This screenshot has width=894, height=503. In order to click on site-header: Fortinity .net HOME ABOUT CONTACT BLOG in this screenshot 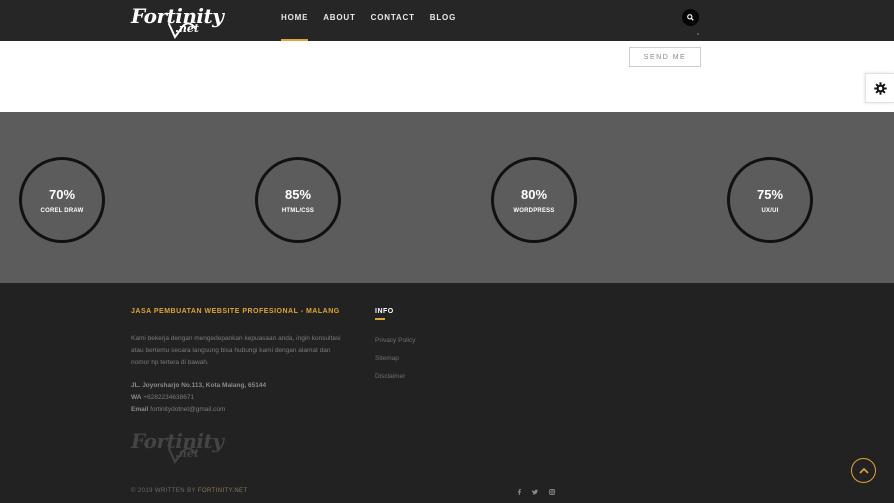, I will do `click(447, 20)`.